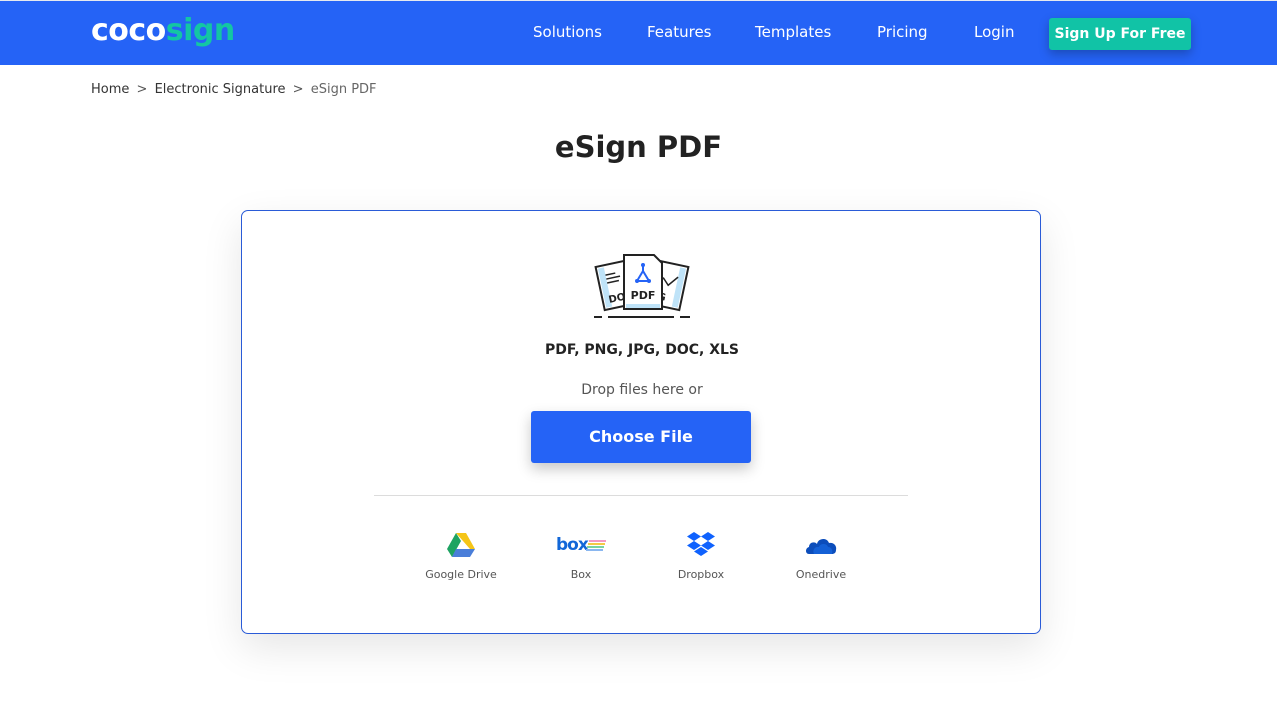 The image size is (1277, 716). Describe the element at coordinates (461, 545) in the screenshot. I see `google-drive-icon` at that location.